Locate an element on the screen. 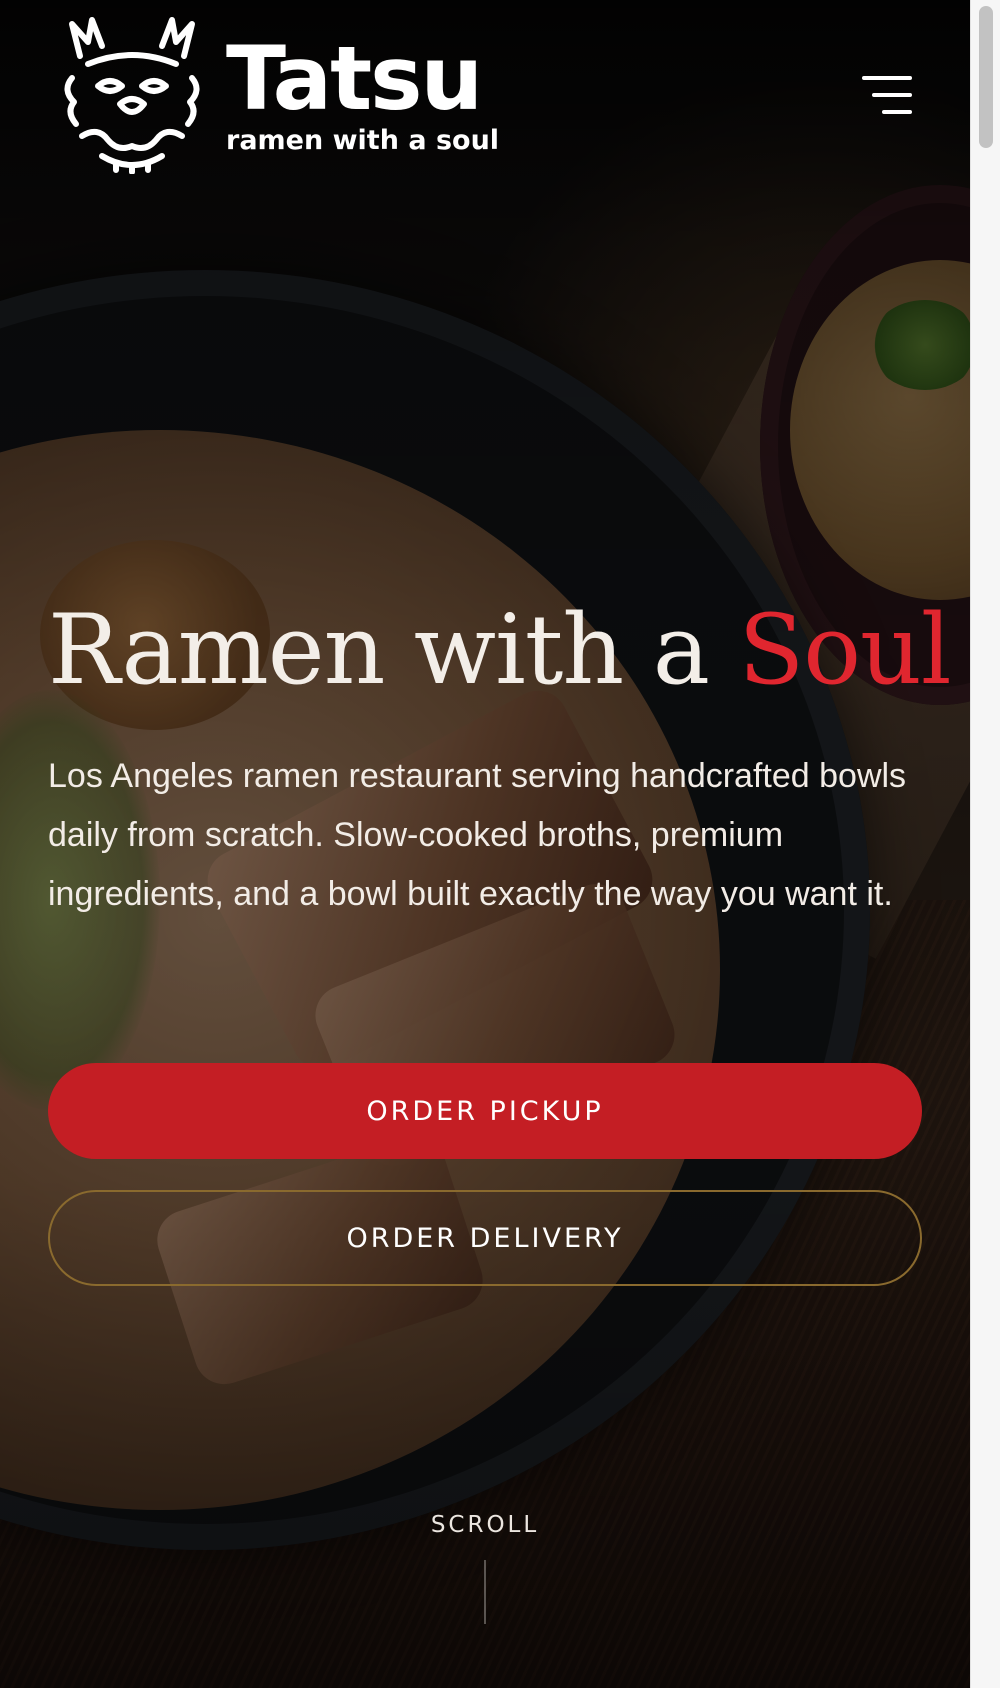 Image resolution: width=1000 pixels, height=1688 pixels. hero-title-main: Ramen with a is located at coordinates (393, 650).